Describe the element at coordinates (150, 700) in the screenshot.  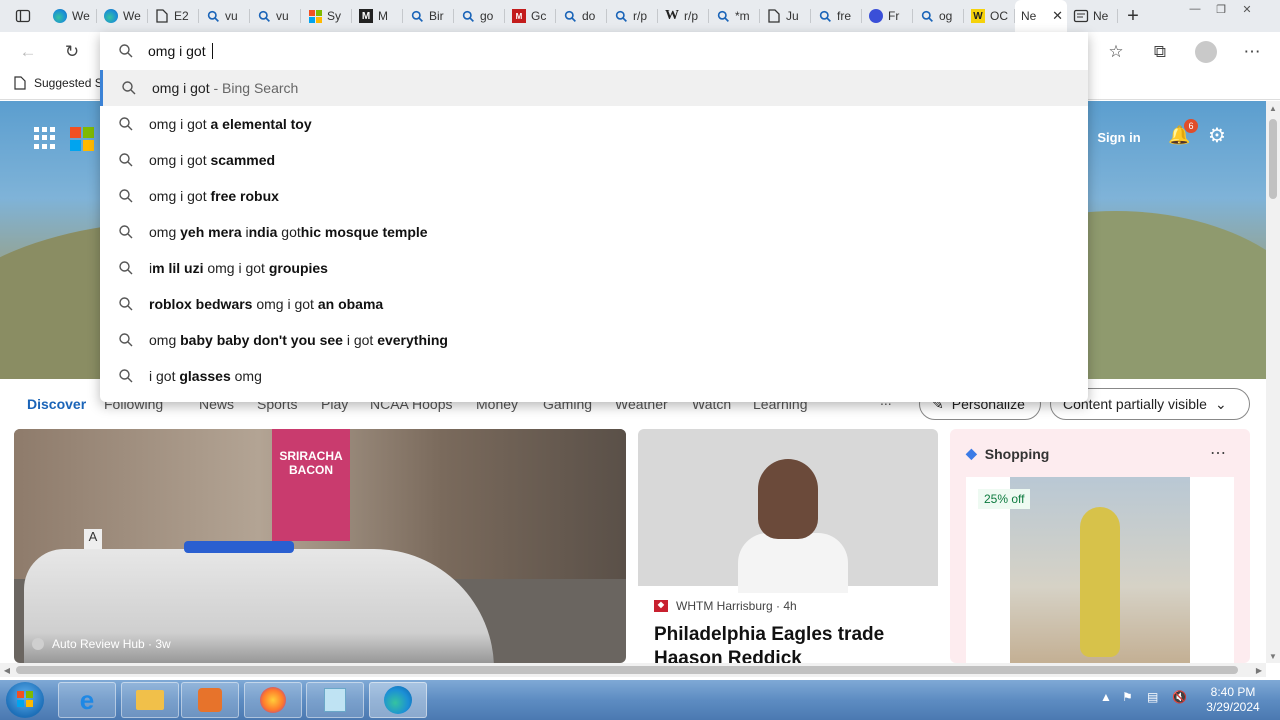
I see `taskbar-file-explorer` at that location.